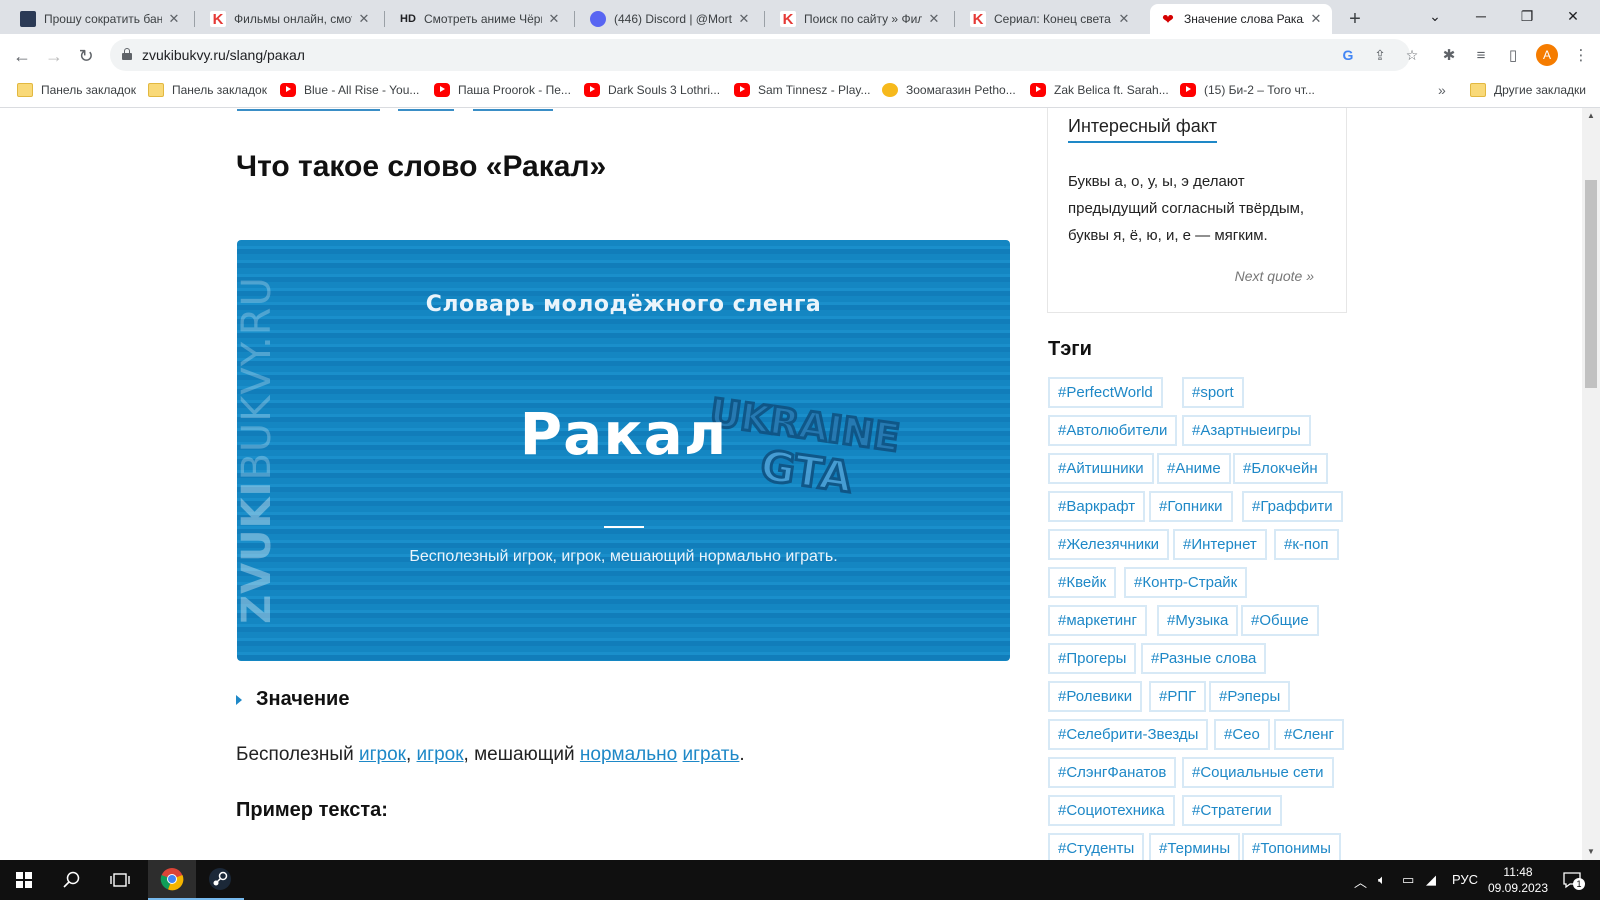 Image resolution: width=1600 pixels, height=900 pixels. I want to click on tag-link: #Контр-Страйк, so click(1186, 582).